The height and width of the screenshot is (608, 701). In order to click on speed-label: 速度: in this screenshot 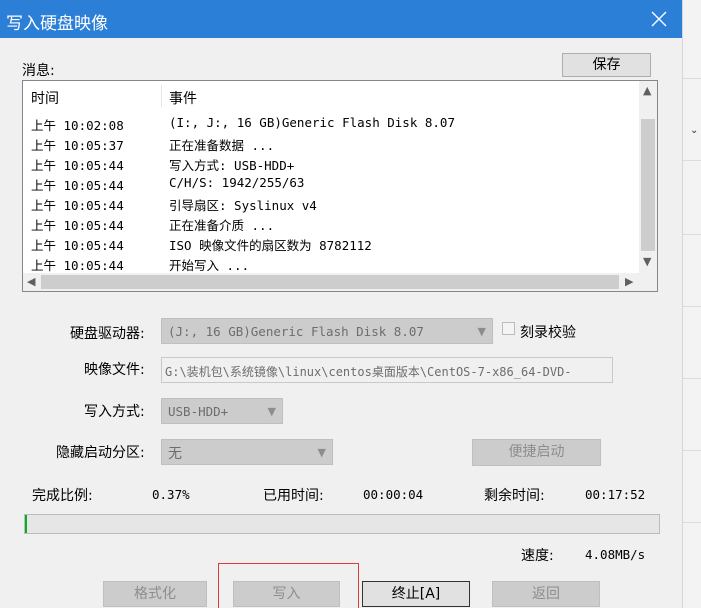, I will do `click(537, 556)`.